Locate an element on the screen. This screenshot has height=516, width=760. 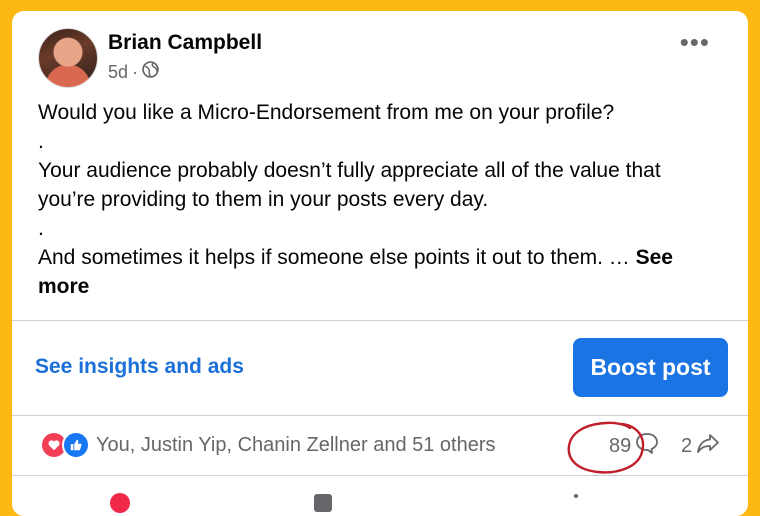
avatar is located at coordinates (68, 58).